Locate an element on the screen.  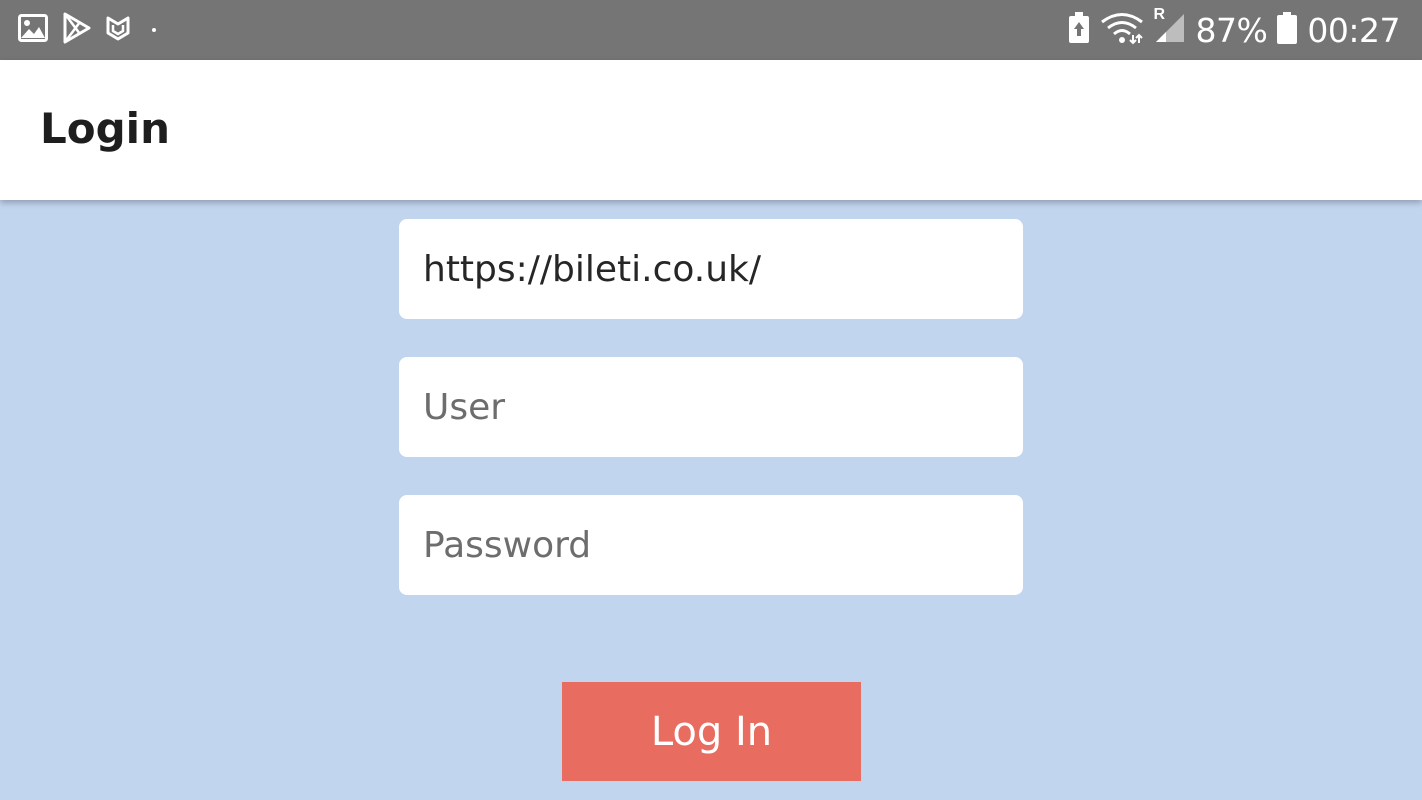
status-bar: R 87% 00:27 is located at coordinates (711, 30).